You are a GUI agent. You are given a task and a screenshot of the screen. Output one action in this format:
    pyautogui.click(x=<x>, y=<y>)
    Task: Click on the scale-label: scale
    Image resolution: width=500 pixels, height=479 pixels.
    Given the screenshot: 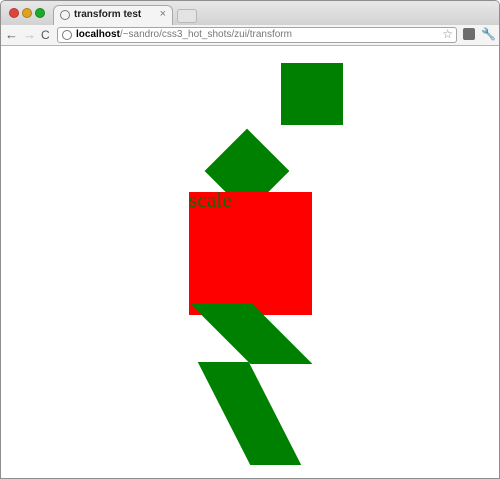 What is the action you would take?
    pyautogui.click(x=210, y=200)
    